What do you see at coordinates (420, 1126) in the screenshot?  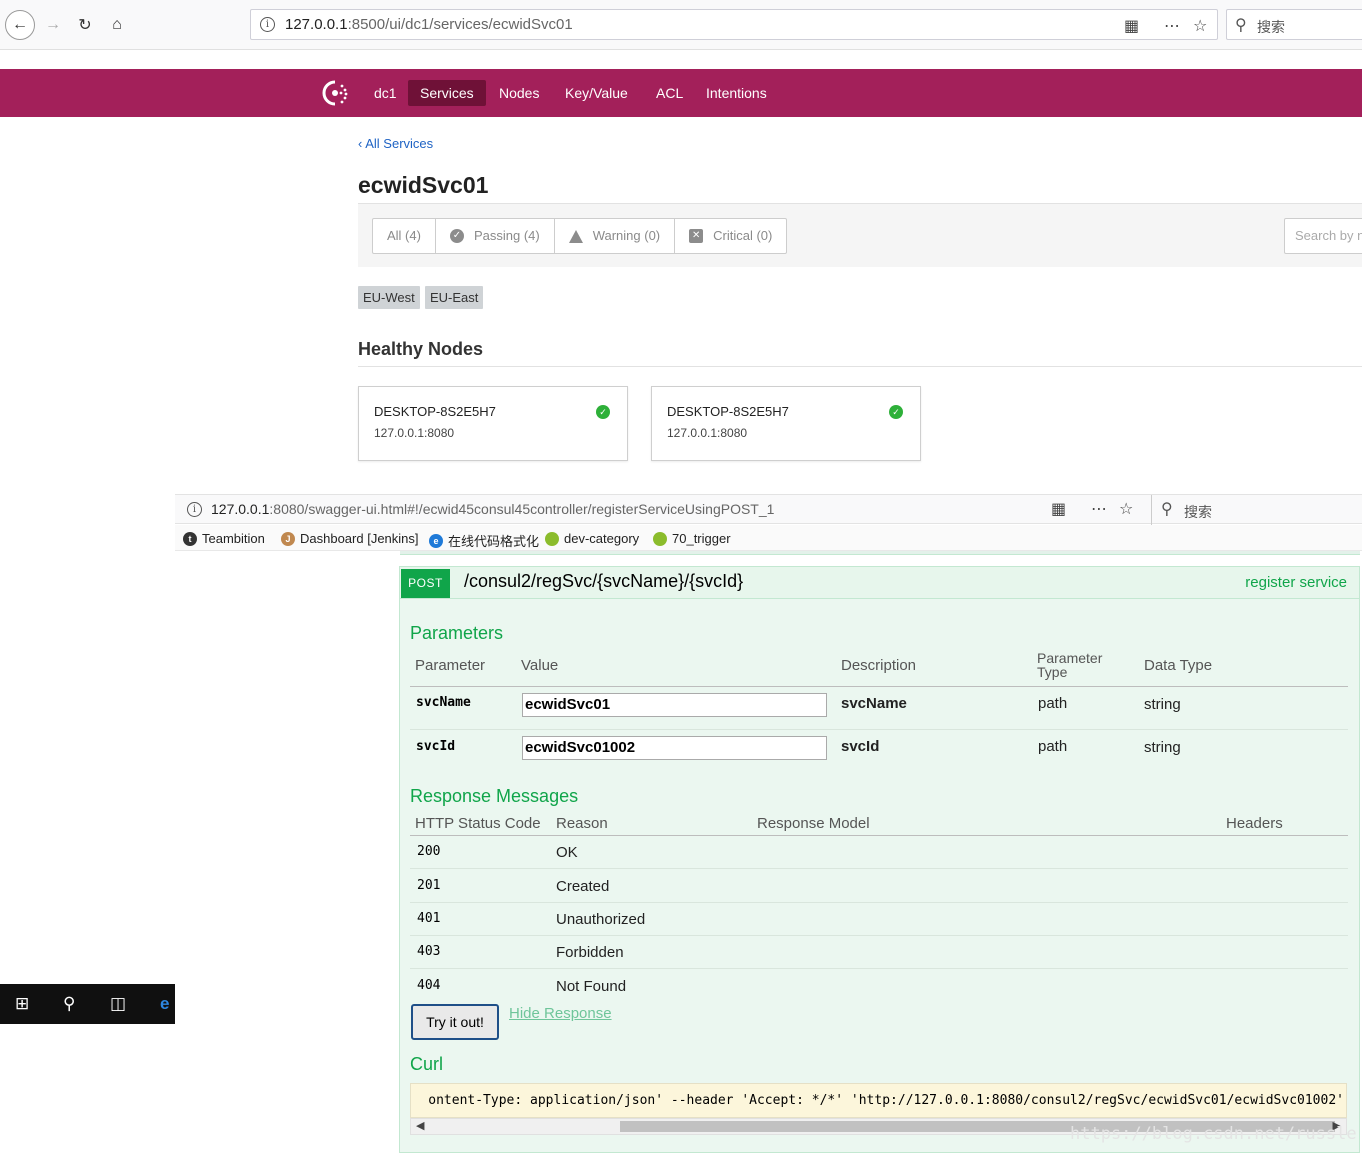 I see `scroll-left-icon: ◀` at bounding box center [420, 1126].